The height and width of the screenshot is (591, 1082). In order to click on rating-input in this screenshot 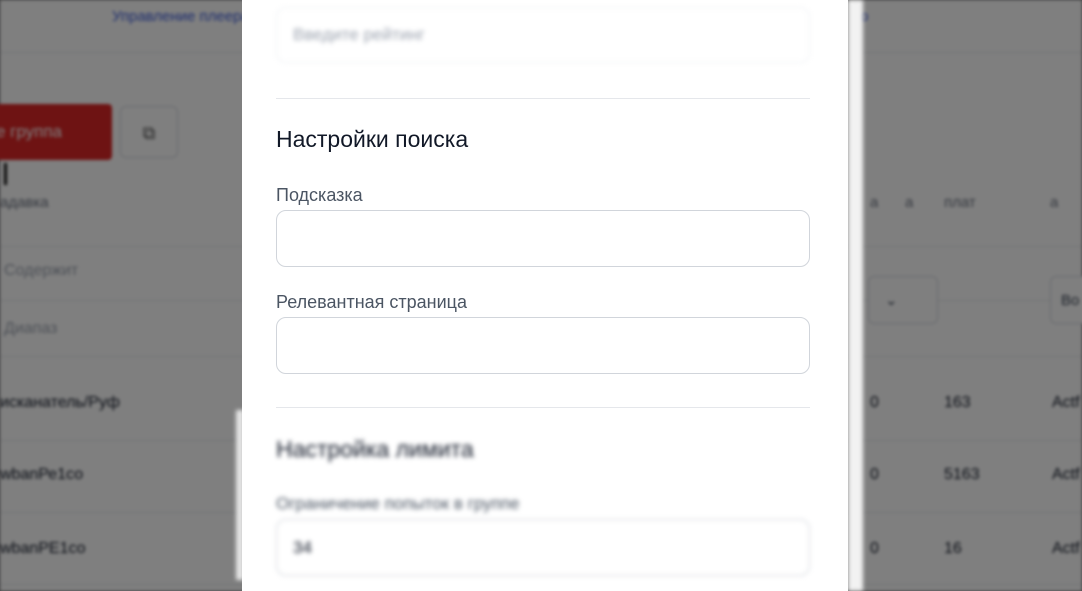, I will do `click(543, 35)`.